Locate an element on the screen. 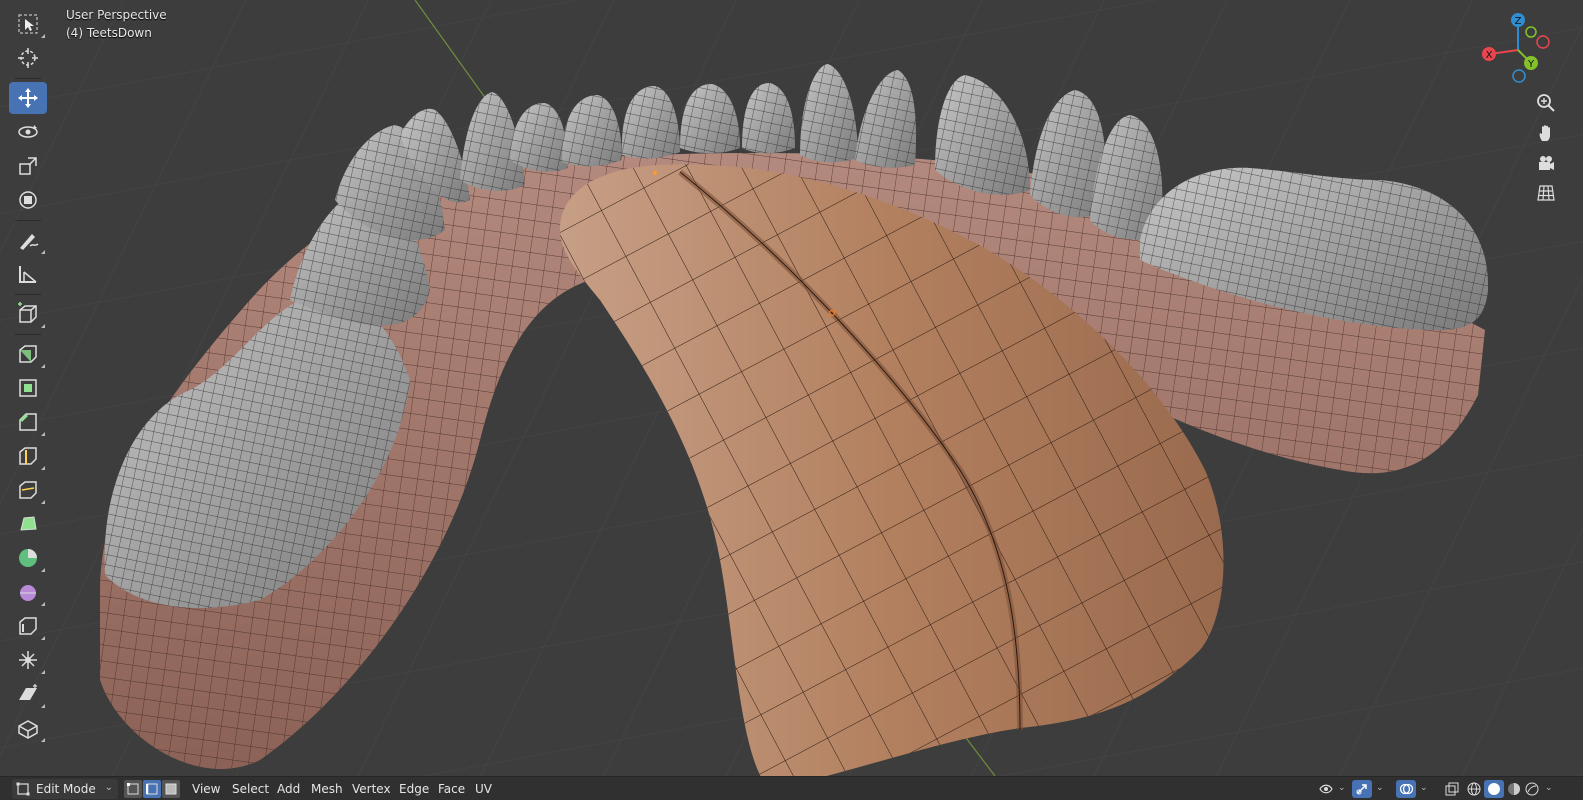 The height and width of the screenshot is (800, 1583). scale-tool is located at coordinates (28, 166).